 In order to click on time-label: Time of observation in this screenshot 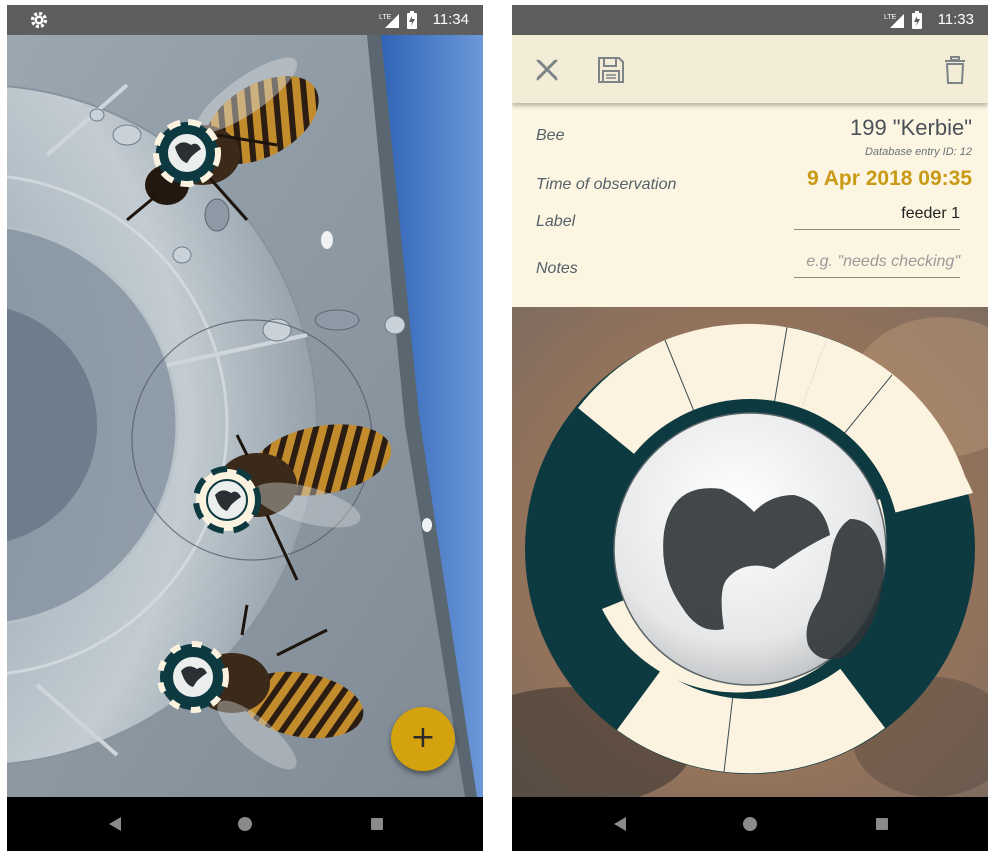, I will do `click(606, 184)`.